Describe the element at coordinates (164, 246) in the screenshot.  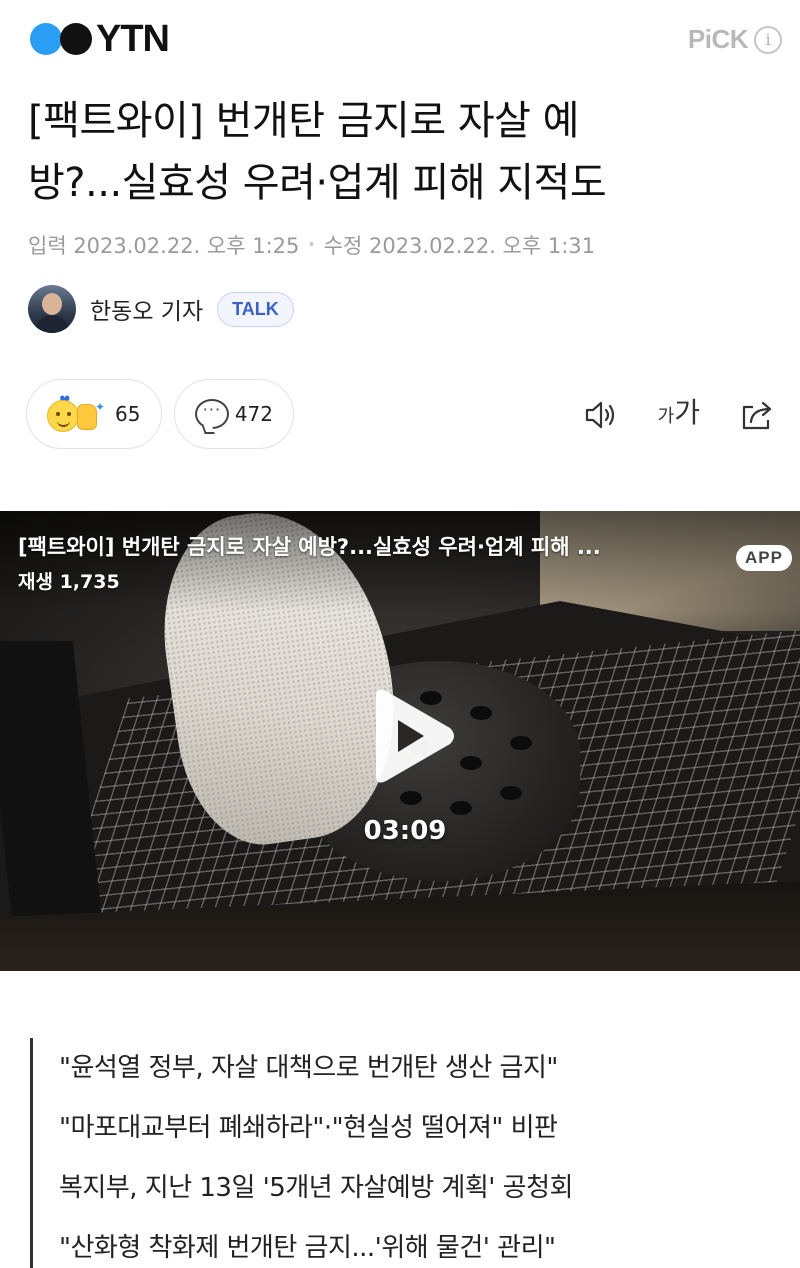
I see `published-date: 입력 2023.02.22. 오후 1:25` at that location.